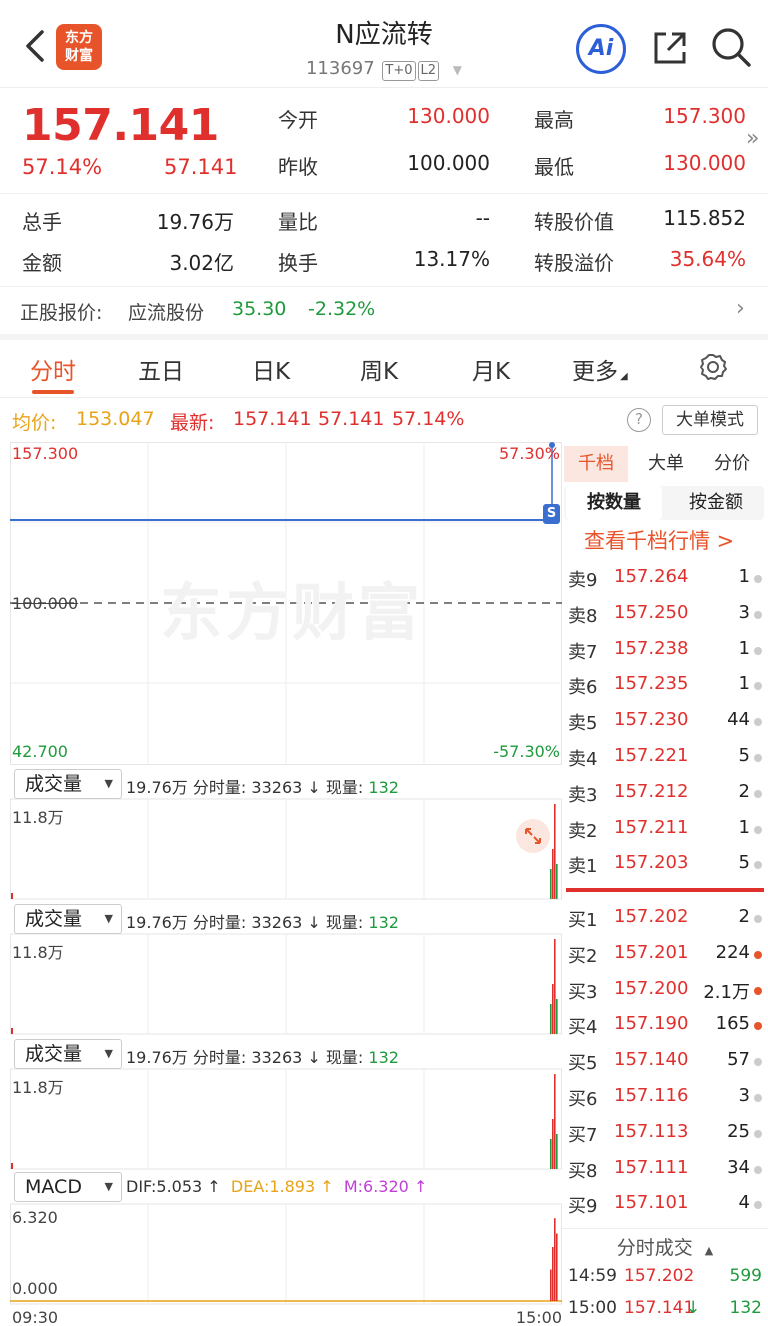  I want to click on pct-top-label: 57.30%, so click(529, 453).